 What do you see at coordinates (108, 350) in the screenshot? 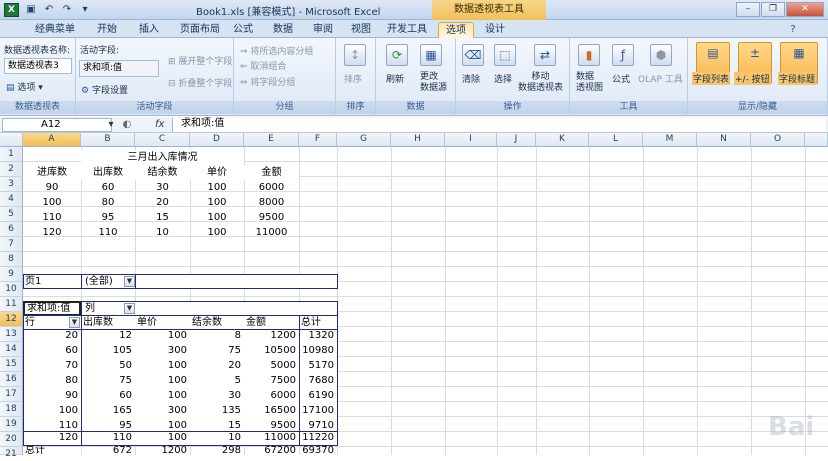
I see `pivot-cell: 105` at bounding box center [108, 350].